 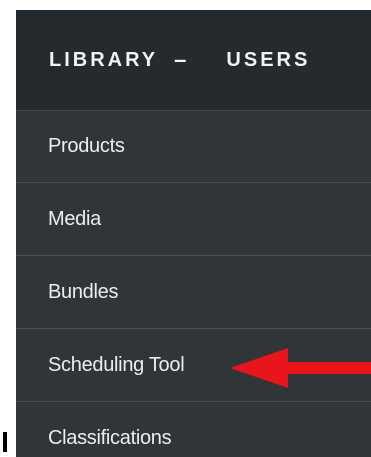 I want to click on tab-users: USERS, so click(x=268, y=60).